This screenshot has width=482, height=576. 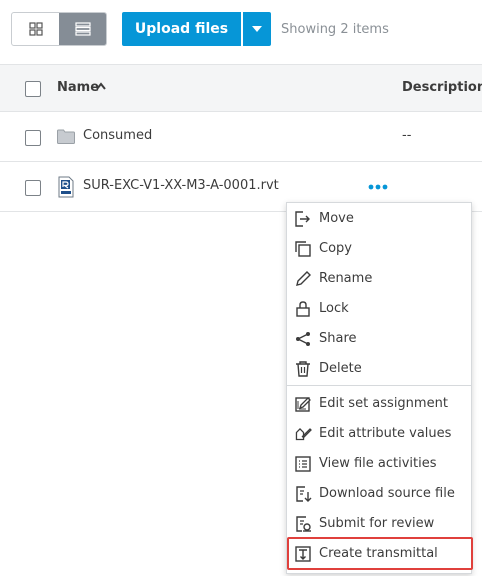 What do you see at coordinates (378, 187) in the screenshot?
I see `more-options-icon` at bounding box center [378, 187].